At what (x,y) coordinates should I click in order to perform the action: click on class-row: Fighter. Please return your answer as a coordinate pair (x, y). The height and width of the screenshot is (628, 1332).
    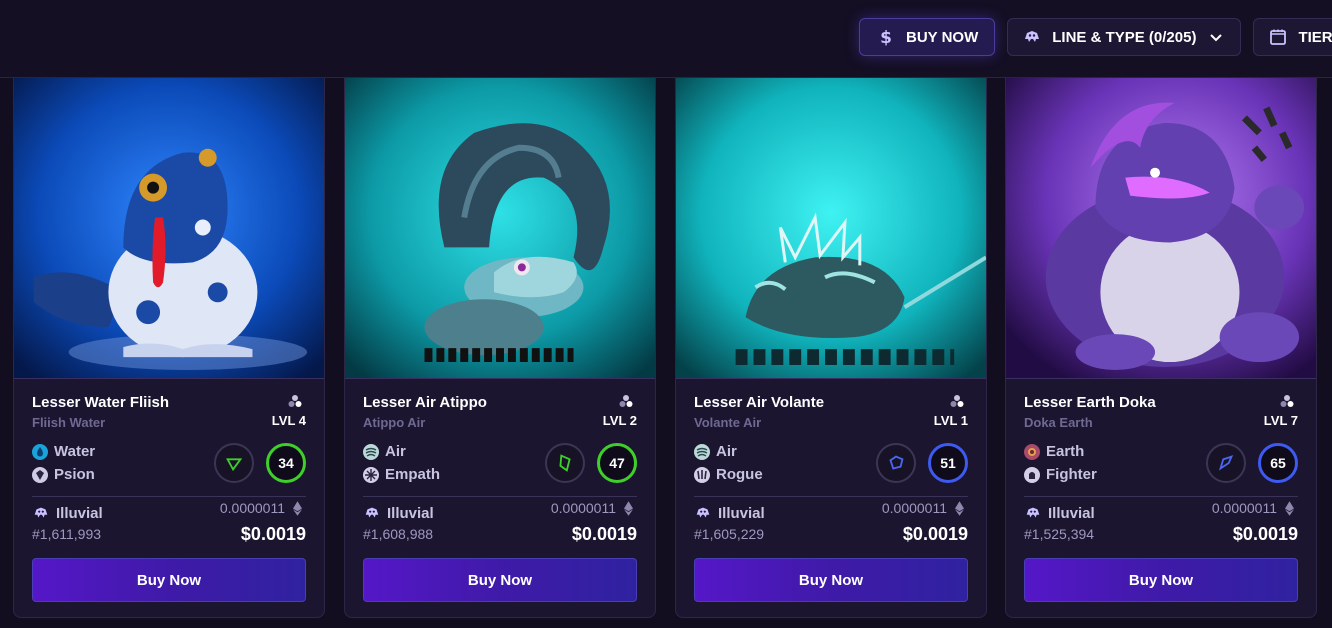
    Looking at the image, I should click on (1060, 474).